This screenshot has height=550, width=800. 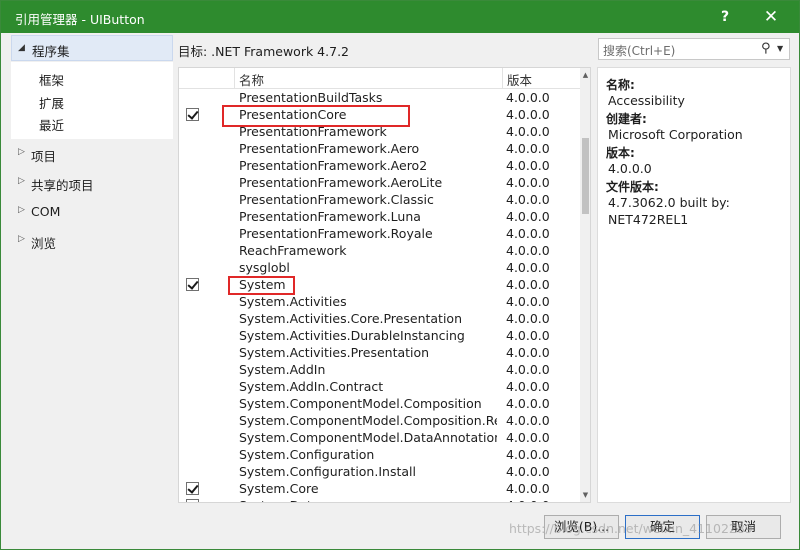 What do you see at coordinates (648, 219) in the screenshot?
I see `detail-file-version-value-2: NET472REL1` at bounding box center [648, 219].